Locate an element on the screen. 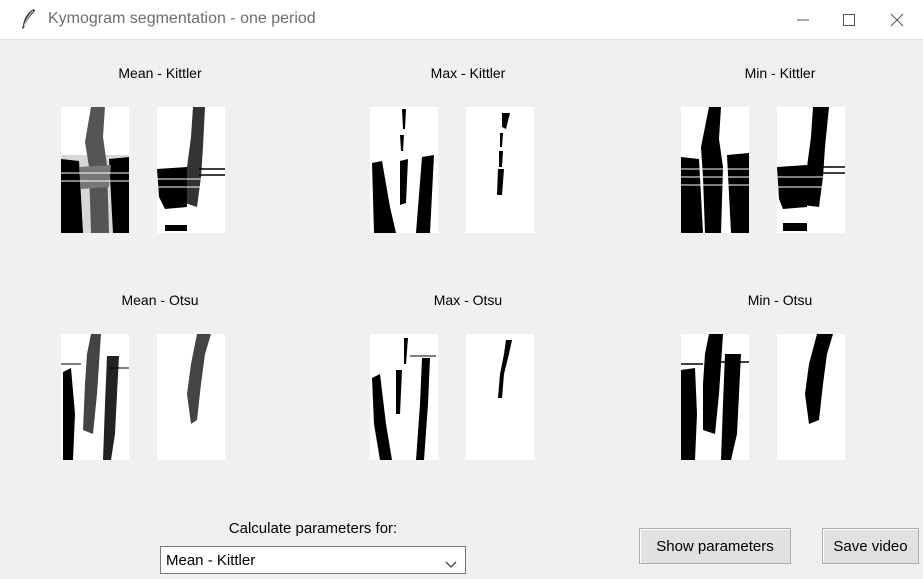 The height and width of the screenshot is (579, 923). panel-max-kittler: Max - Kittler is located at coordinates (468, 150).